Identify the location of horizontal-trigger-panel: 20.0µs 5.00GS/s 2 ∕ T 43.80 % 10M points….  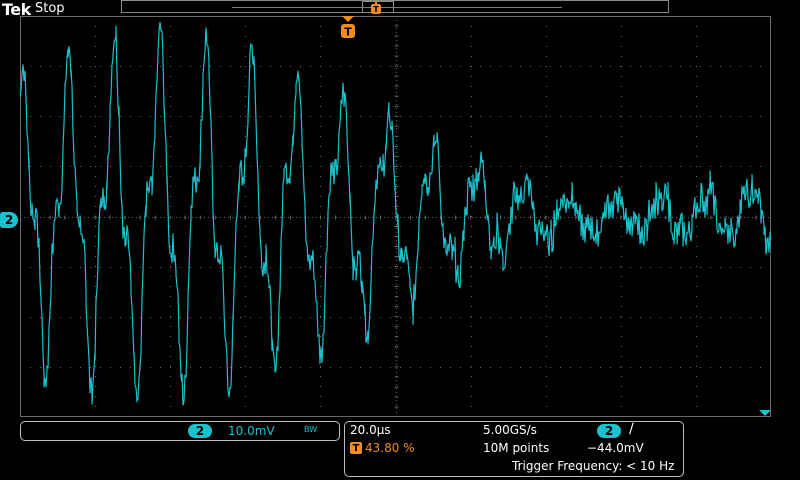
(514, 449).